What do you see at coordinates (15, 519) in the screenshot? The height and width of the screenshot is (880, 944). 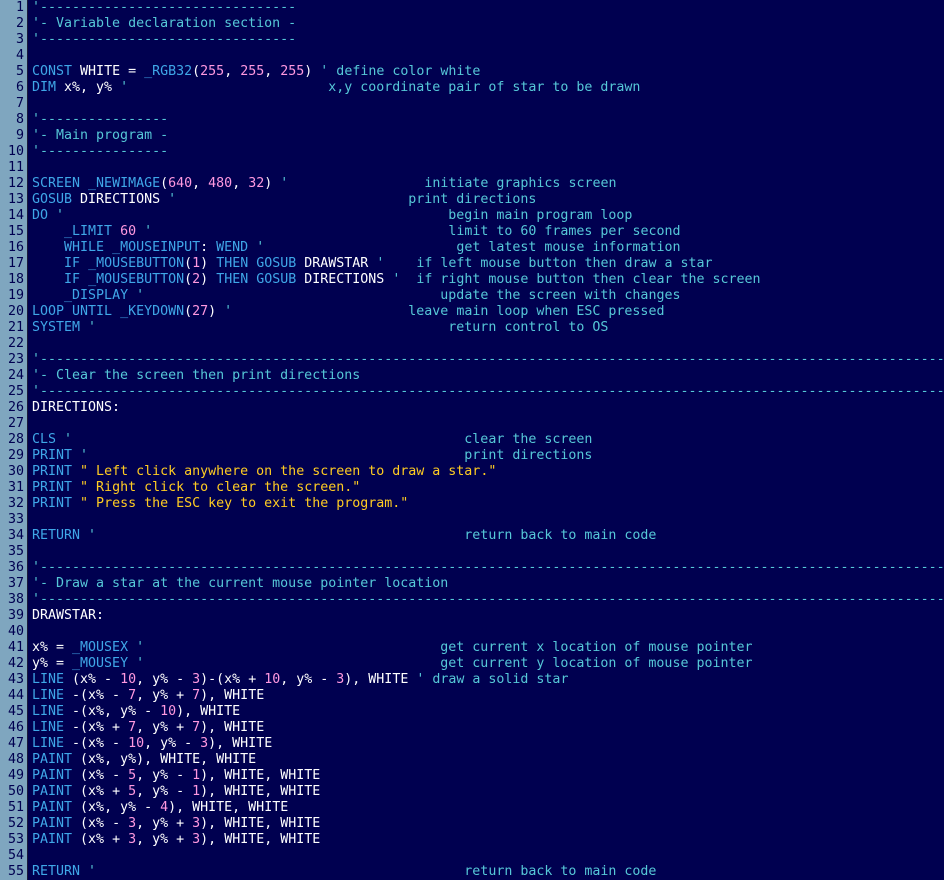 I see `line-number: 33` at bounding box center [15, 519].